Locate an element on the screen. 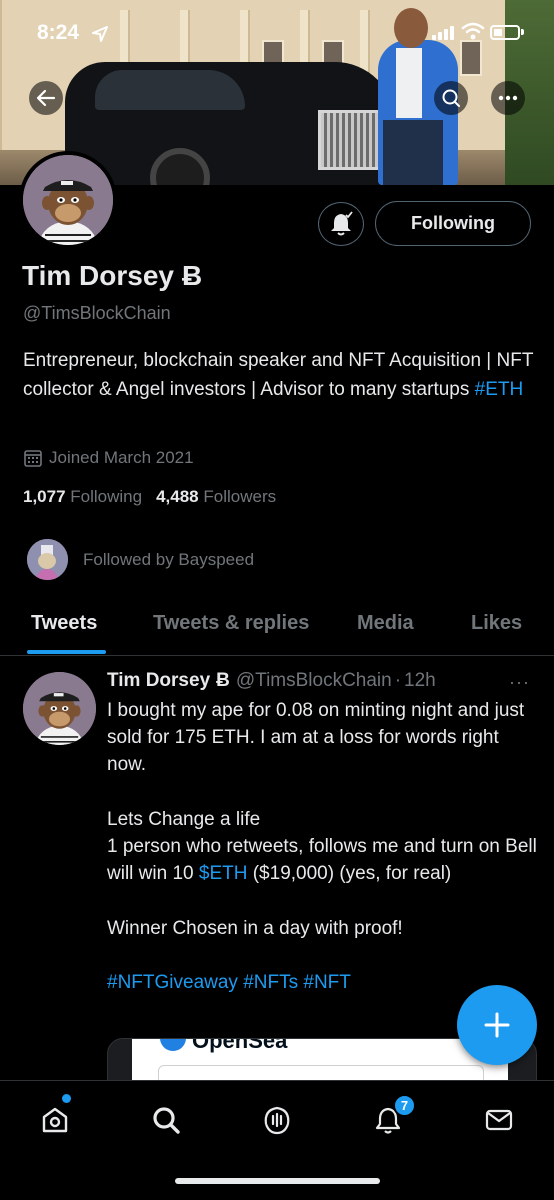  compose-tweet-button is located at coordinates (497, 1025).